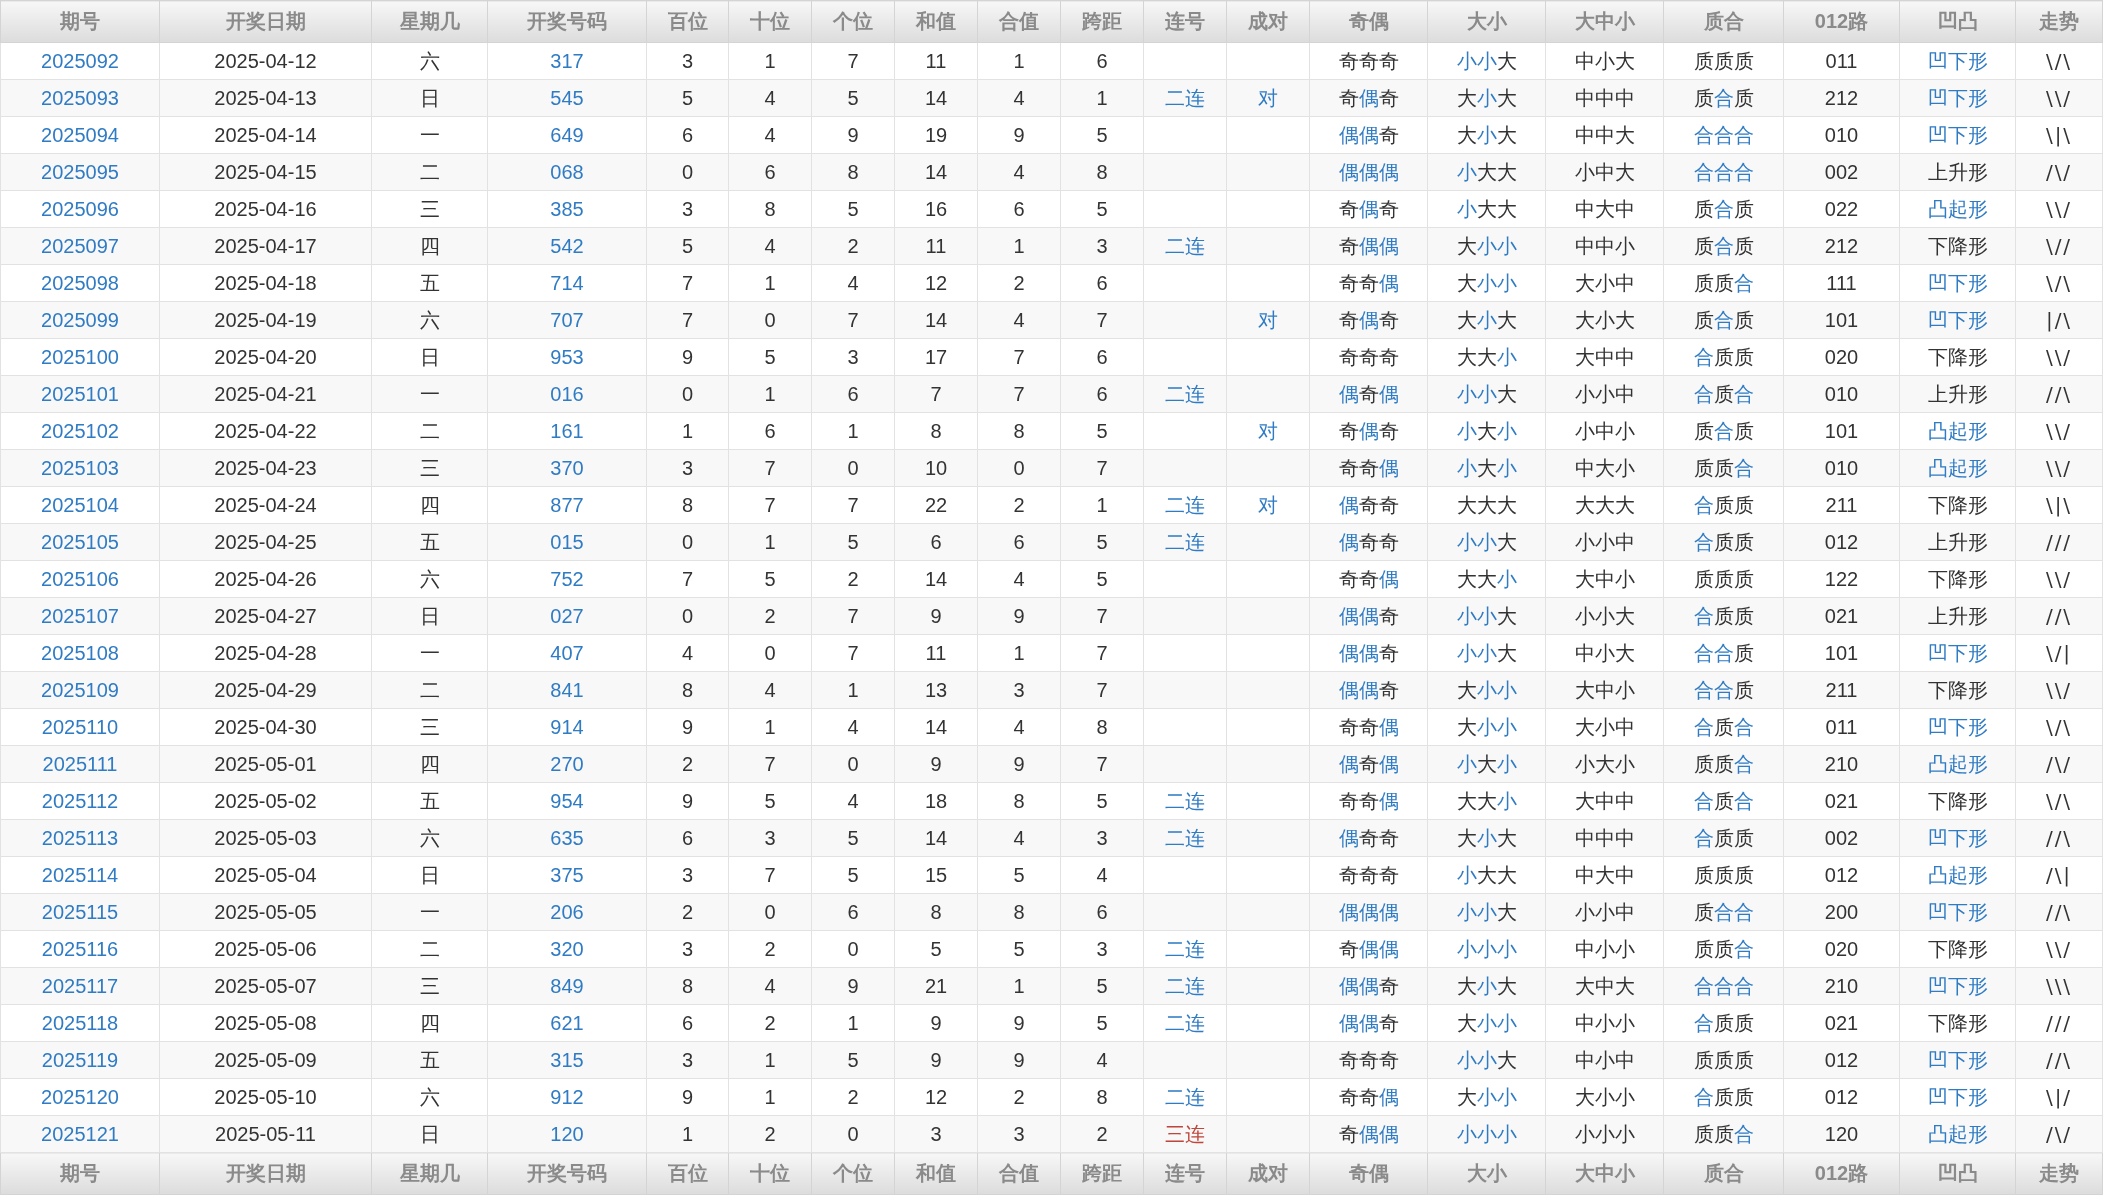 The image size is (2107, 1195). What do you see at coordinates (567, 985) in the screenshot?
I see `number-link: 849` at bounding box center [567, 985].